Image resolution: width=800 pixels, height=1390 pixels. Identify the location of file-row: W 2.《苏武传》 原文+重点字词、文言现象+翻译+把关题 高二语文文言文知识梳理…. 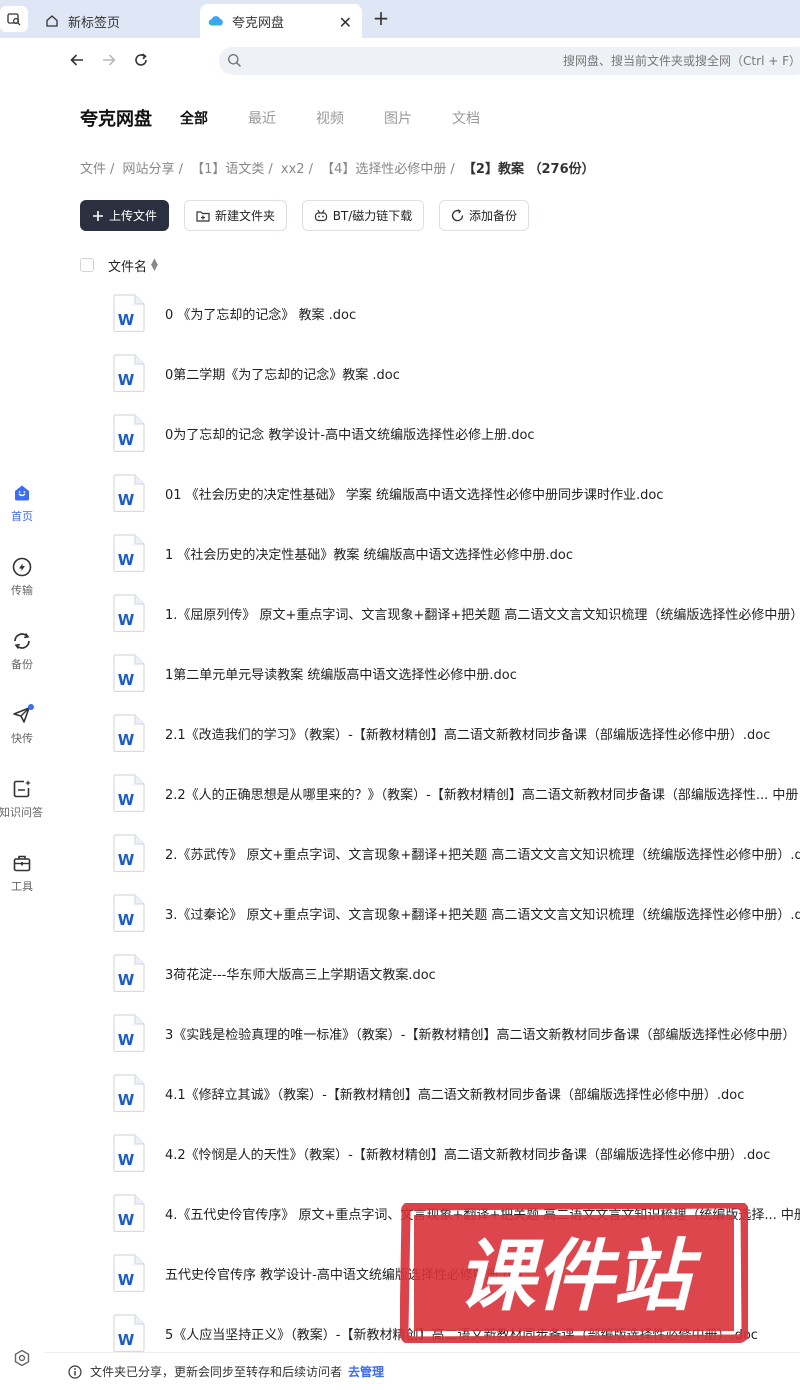
(422, 854).